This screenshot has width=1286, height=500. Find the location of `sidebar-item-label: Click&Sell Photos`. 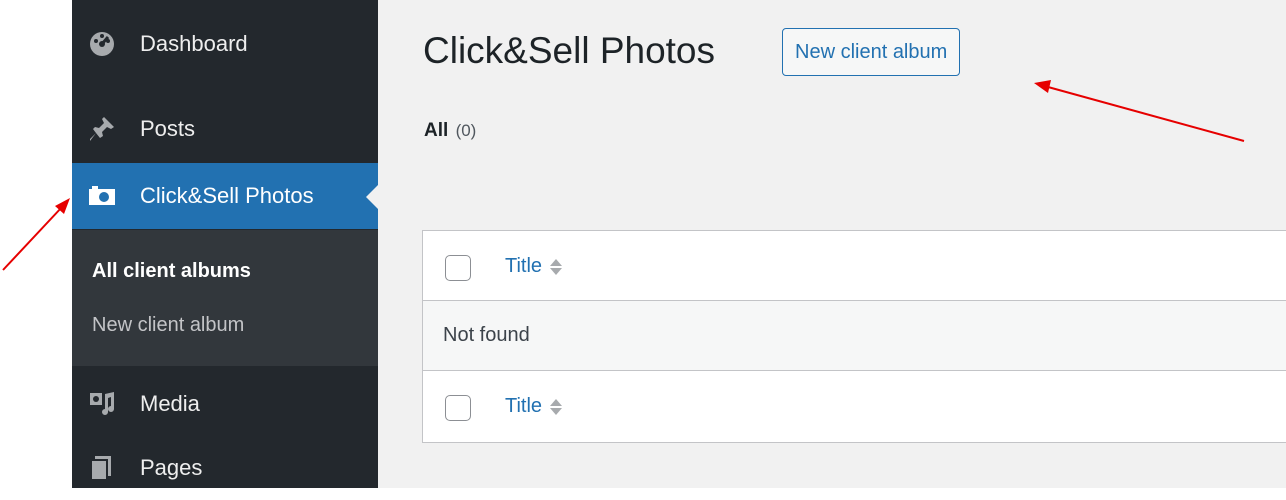

sidebar-item-label: Click&Sell Photos is located at coordinates (227, 195).